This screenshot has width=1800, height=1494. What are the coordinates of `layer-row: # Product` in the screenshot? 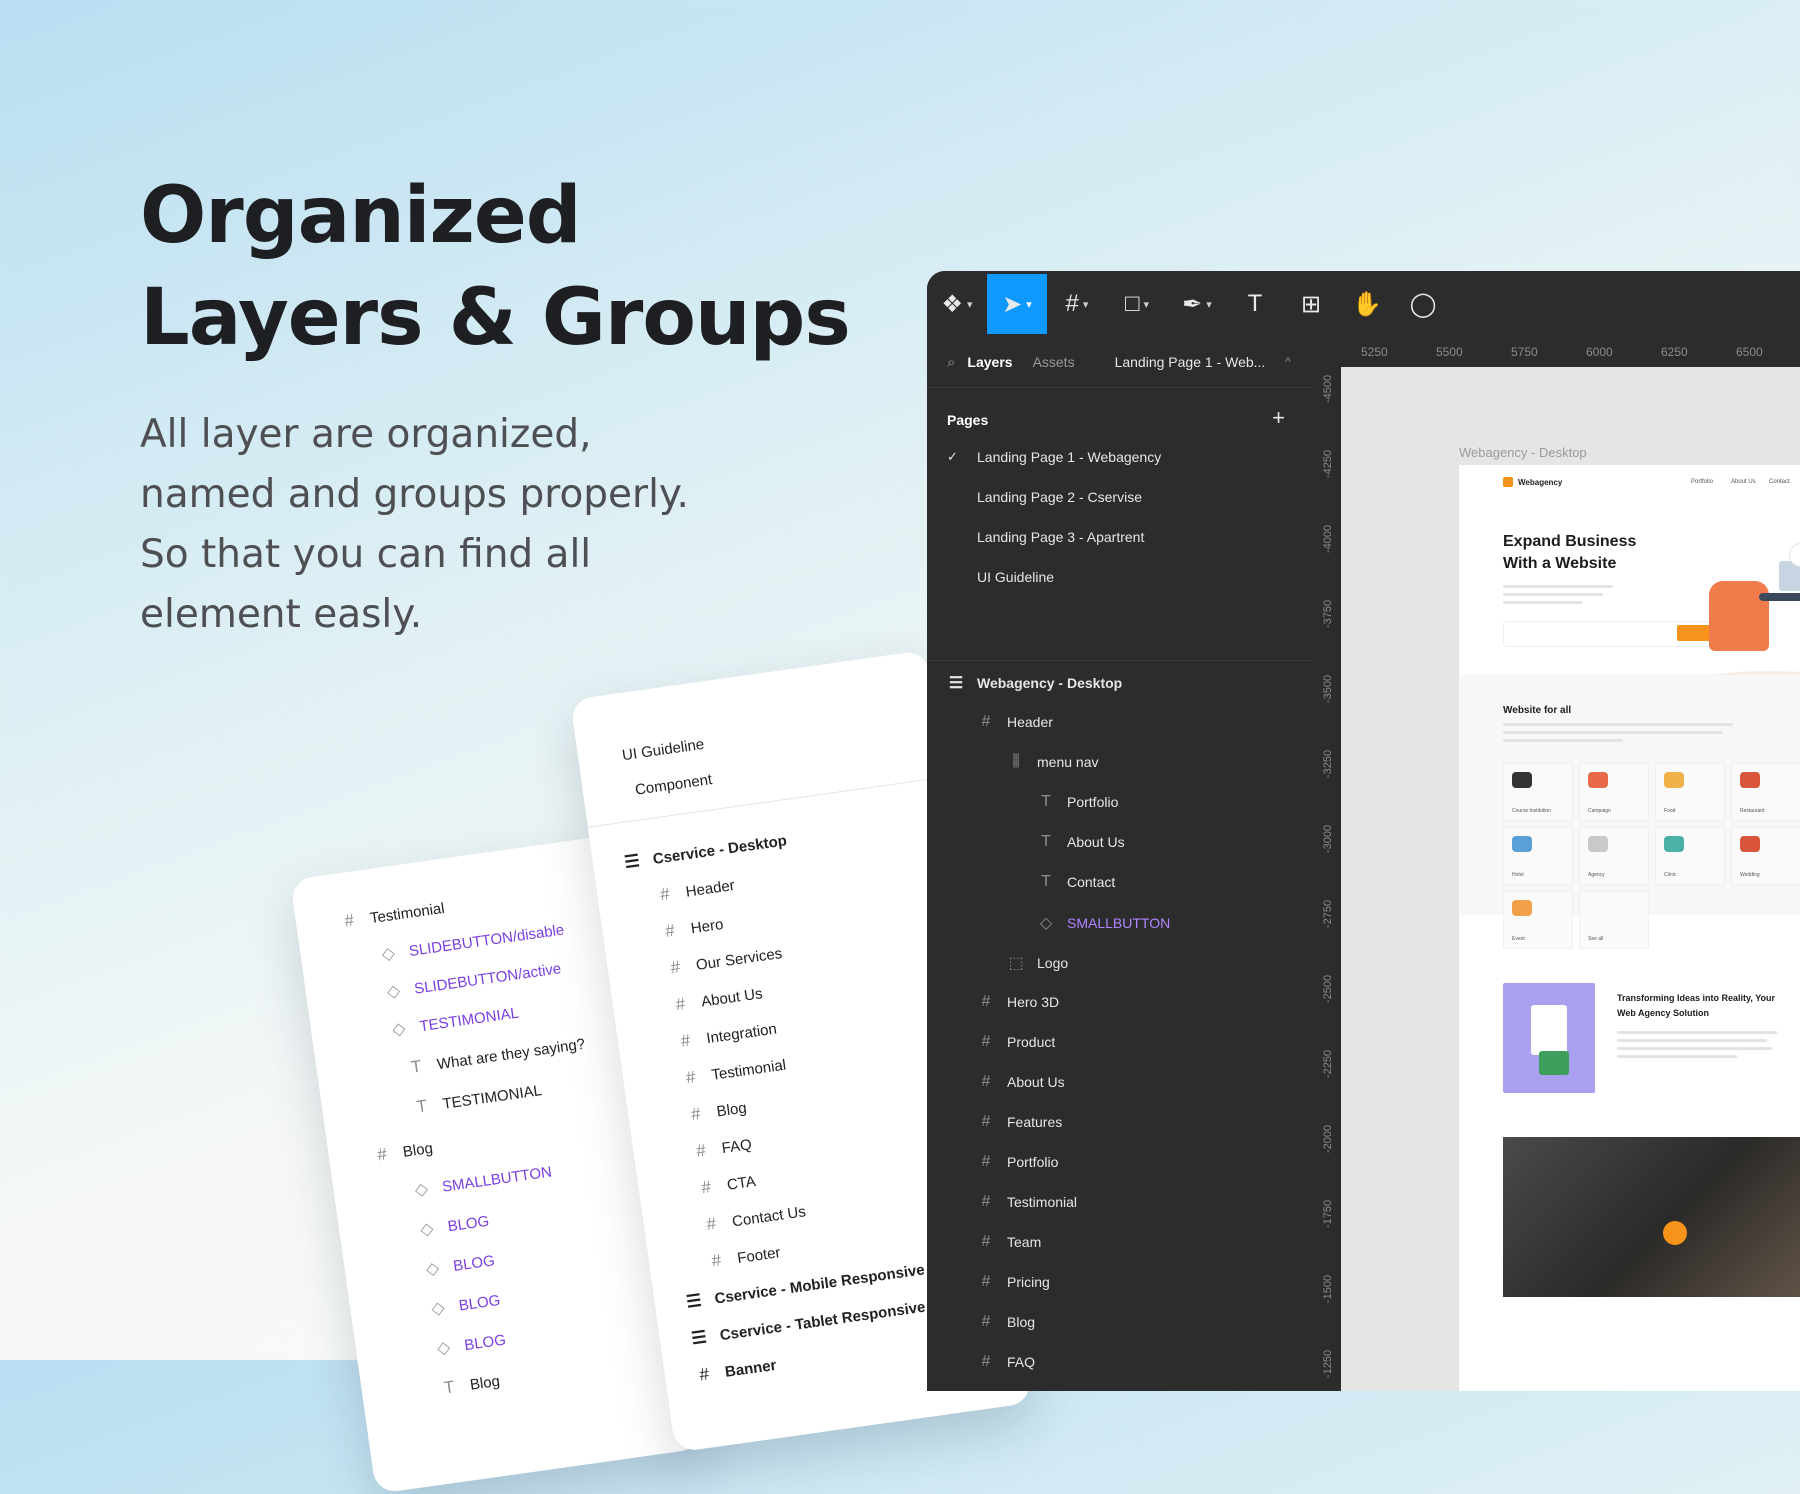 It's located at (1016, 1042).